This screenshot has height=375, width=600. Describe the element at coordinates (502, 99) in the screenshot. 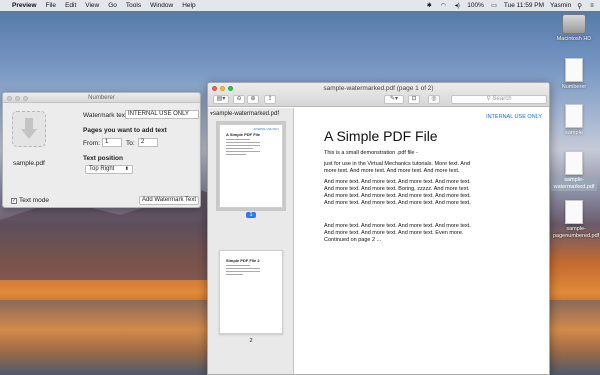

I see `search-placeholder: Search` at that location.